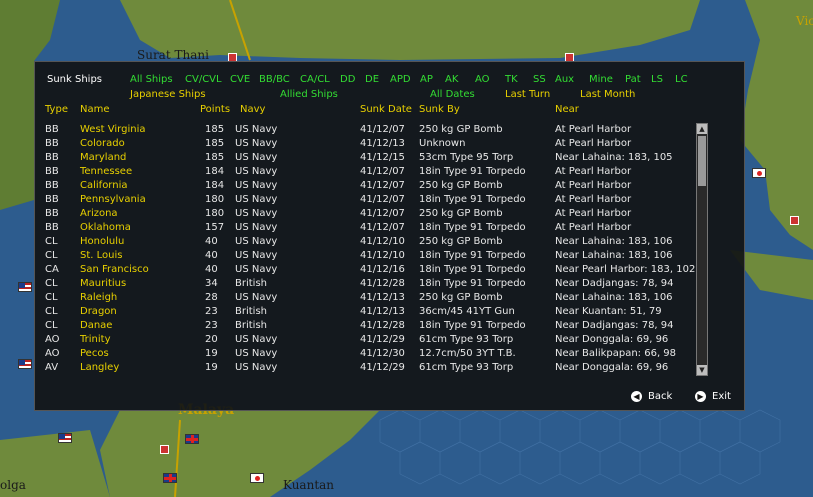 This screenshot has width=813, height=497. What do you see at coordinates (203, 79) in the screenshot?
I see `filter-cv-cvl: CV/CVL` at bounding box center [203, 79].